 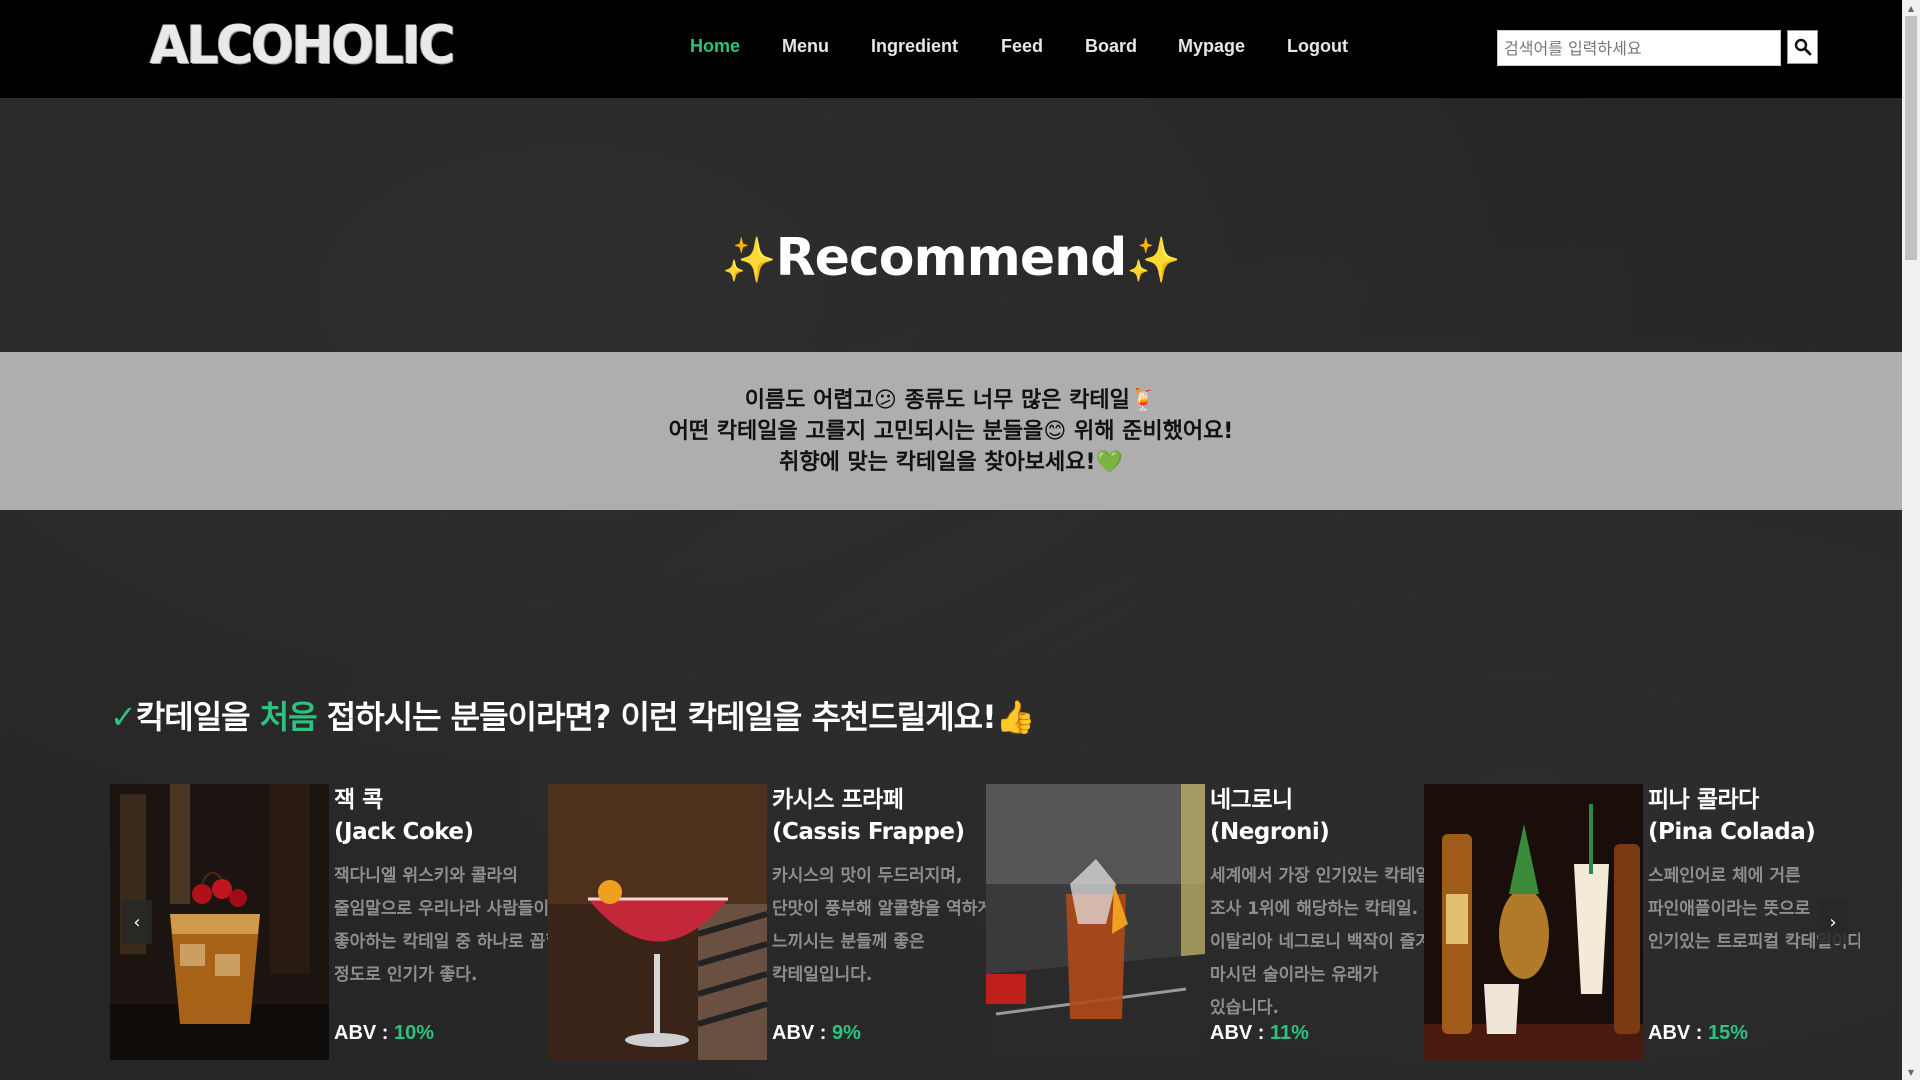 I want to click on page-scrollbar: ▲ ▼, so click(x=1911, y=540).